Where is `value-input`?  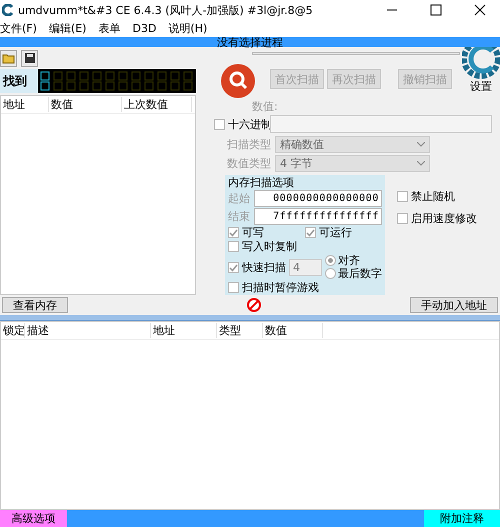
value-input is located at coordinates (381, 124).